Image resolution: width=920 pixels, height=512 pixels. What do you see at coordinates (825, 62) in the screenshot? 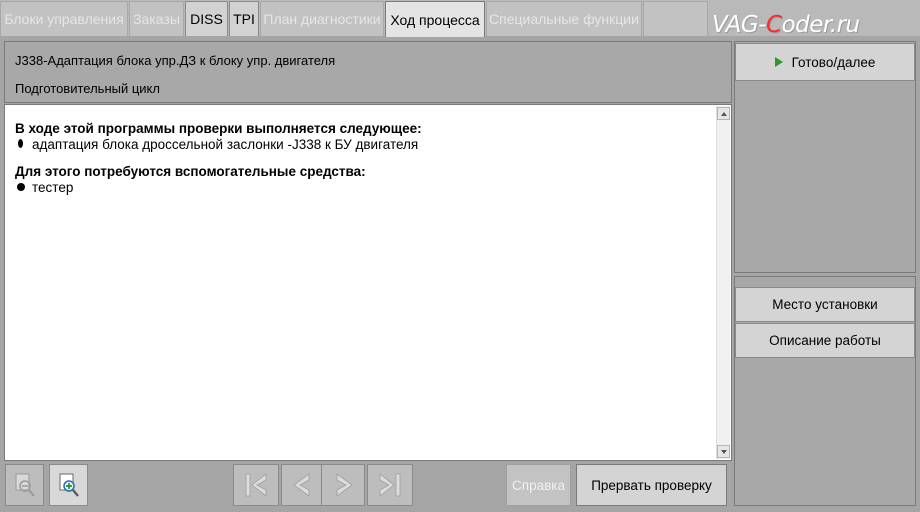
I see `done-next-button: Готово/далее` at bounding box center [825, 62].